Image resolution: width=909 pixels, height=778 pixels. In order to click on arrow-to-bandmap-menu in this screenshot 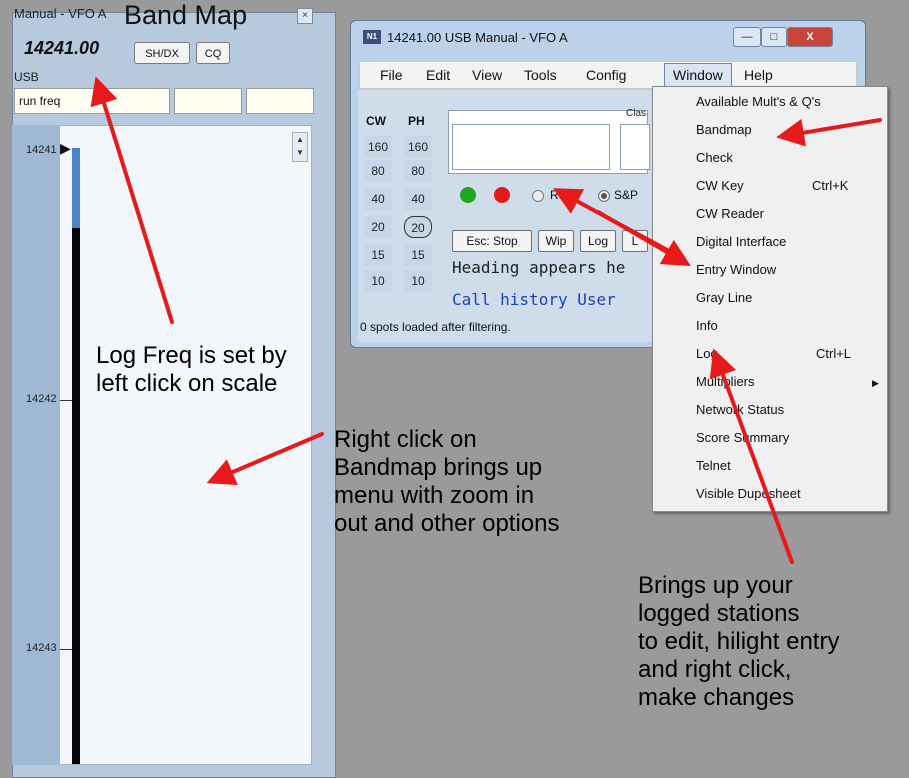, I will do `click(829, 132)`.